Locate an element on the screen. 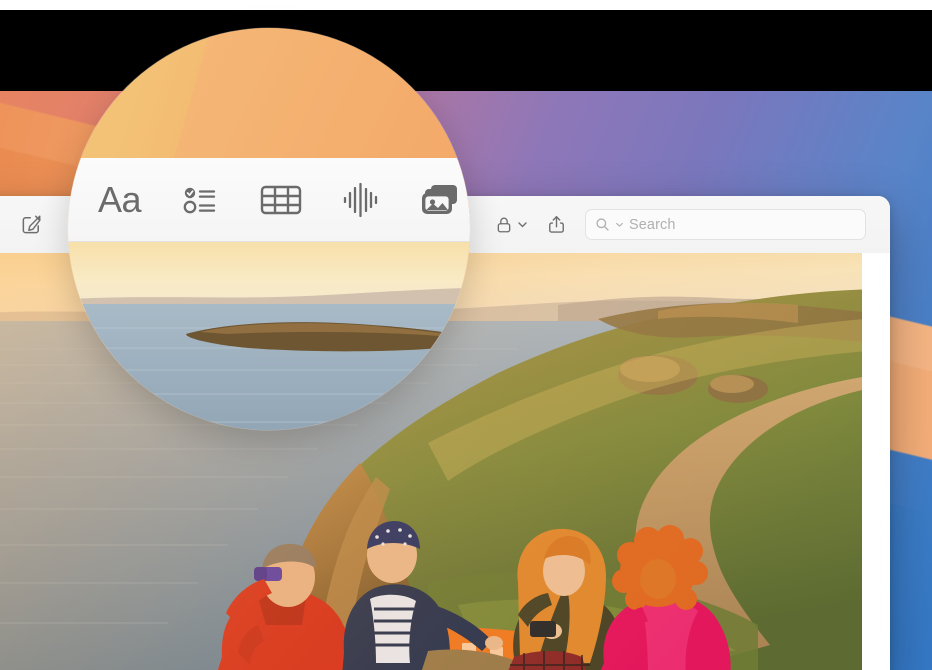 The height and width of the screenshot is (670, 932). text-format-label: Aa is located at coordinates (120, 199).